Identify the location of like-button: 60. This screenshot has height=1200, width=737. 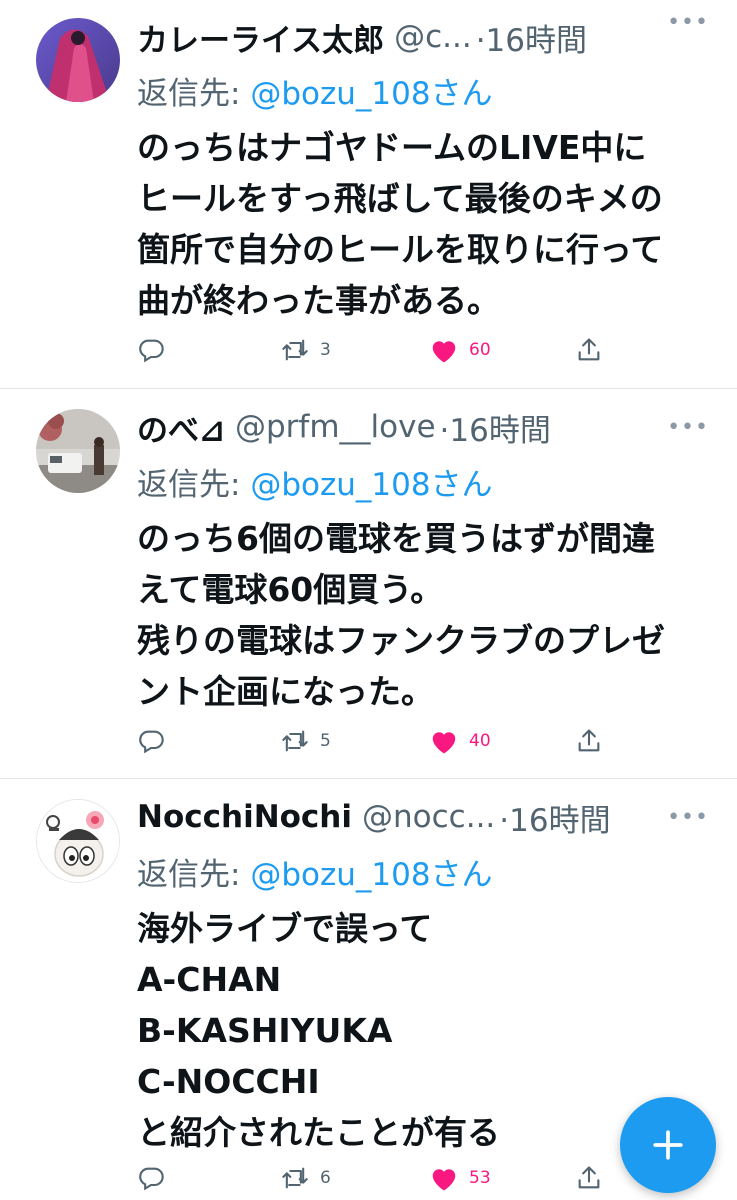
(460, 350).